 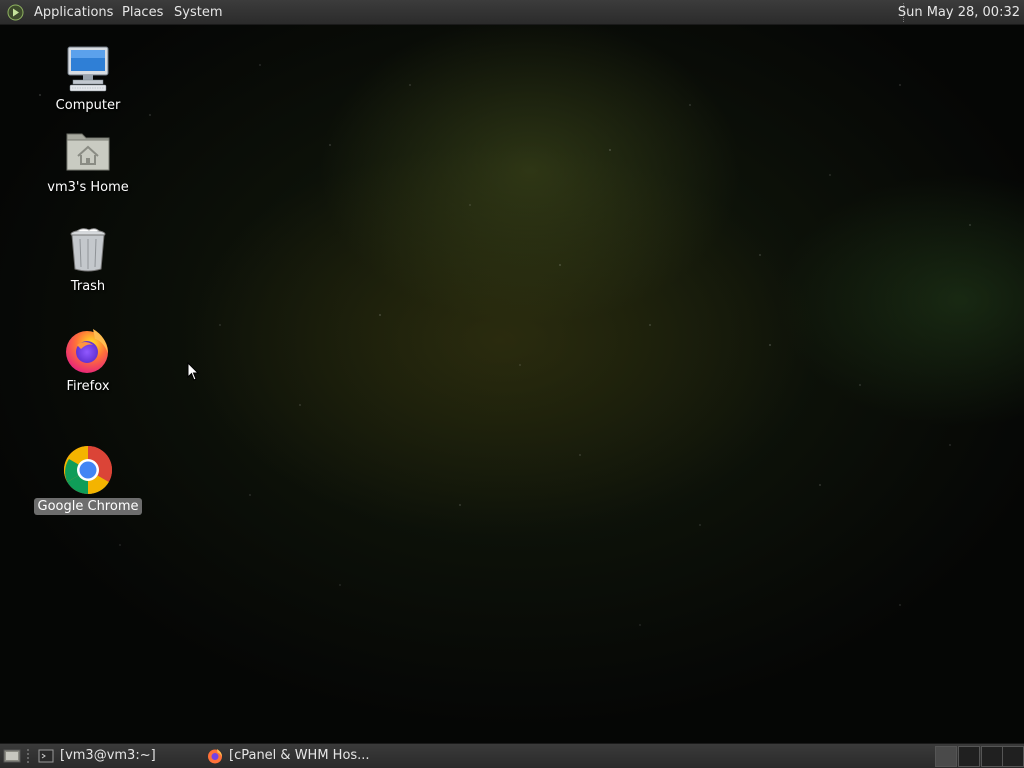 I want to click on trash-icon, so click(x=88, y=250).